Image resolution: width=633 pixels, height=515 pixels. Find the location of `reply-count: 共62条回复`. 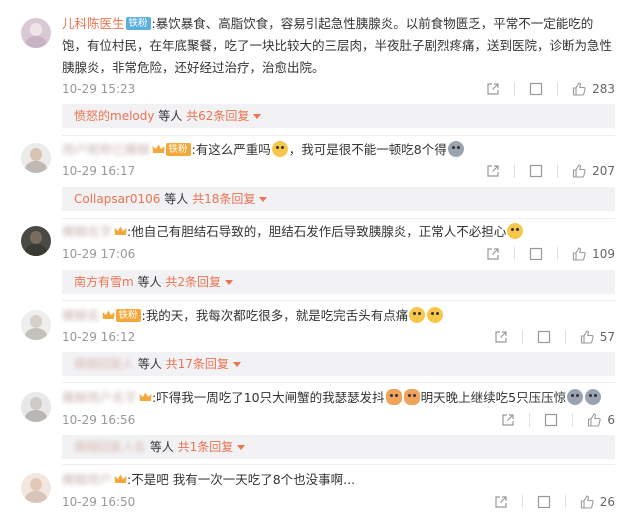

reply-count: 共62条回复 is located at coordinates (217, 116).